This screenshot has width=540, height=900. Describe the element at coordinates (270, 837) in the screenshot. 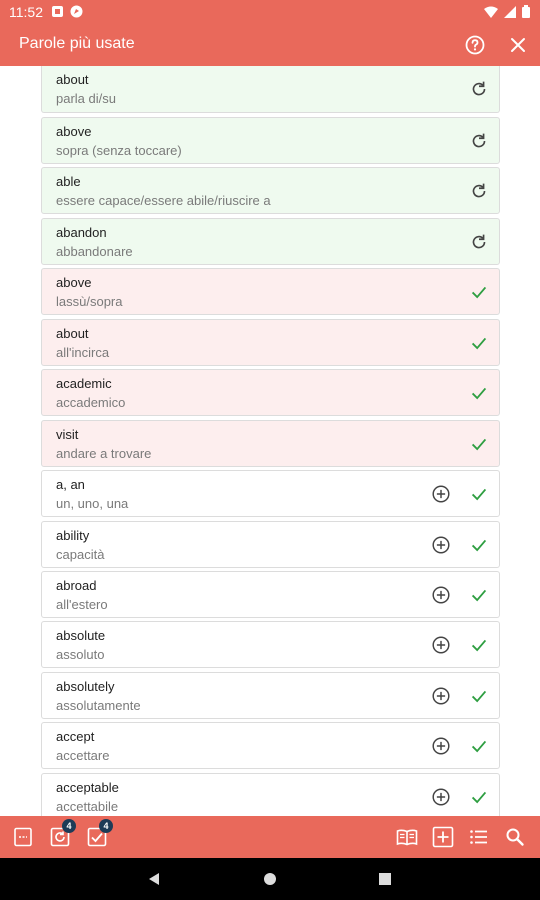

I see `bottom-toolbar: 4 4` at that location.